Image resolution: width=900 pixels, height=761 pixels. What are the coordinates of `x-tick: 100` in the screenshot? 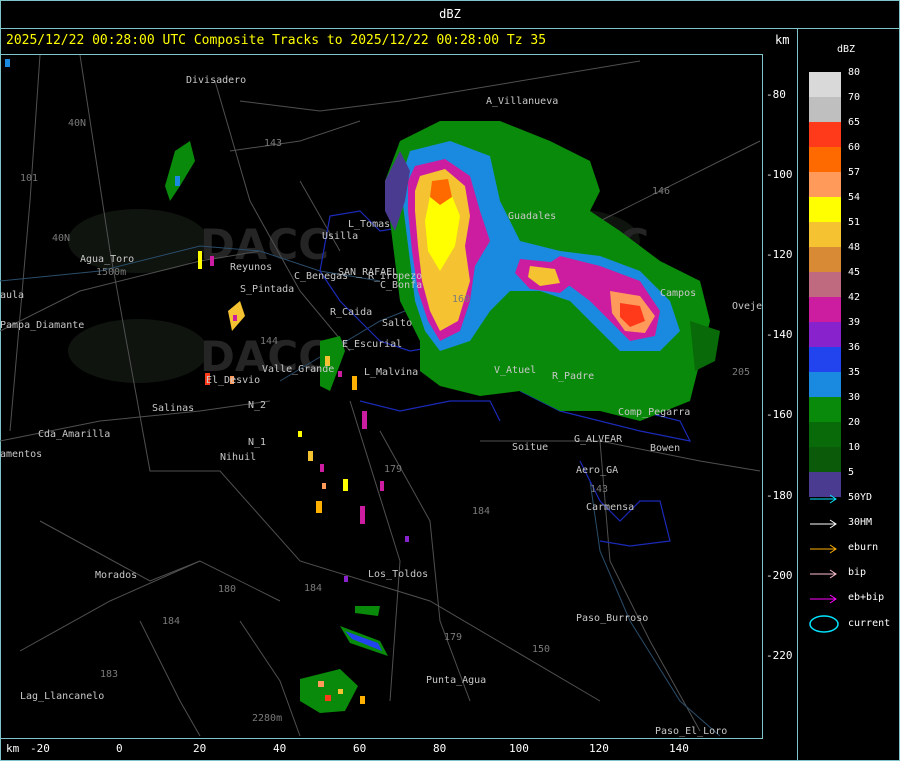 It's located at (519, 748).